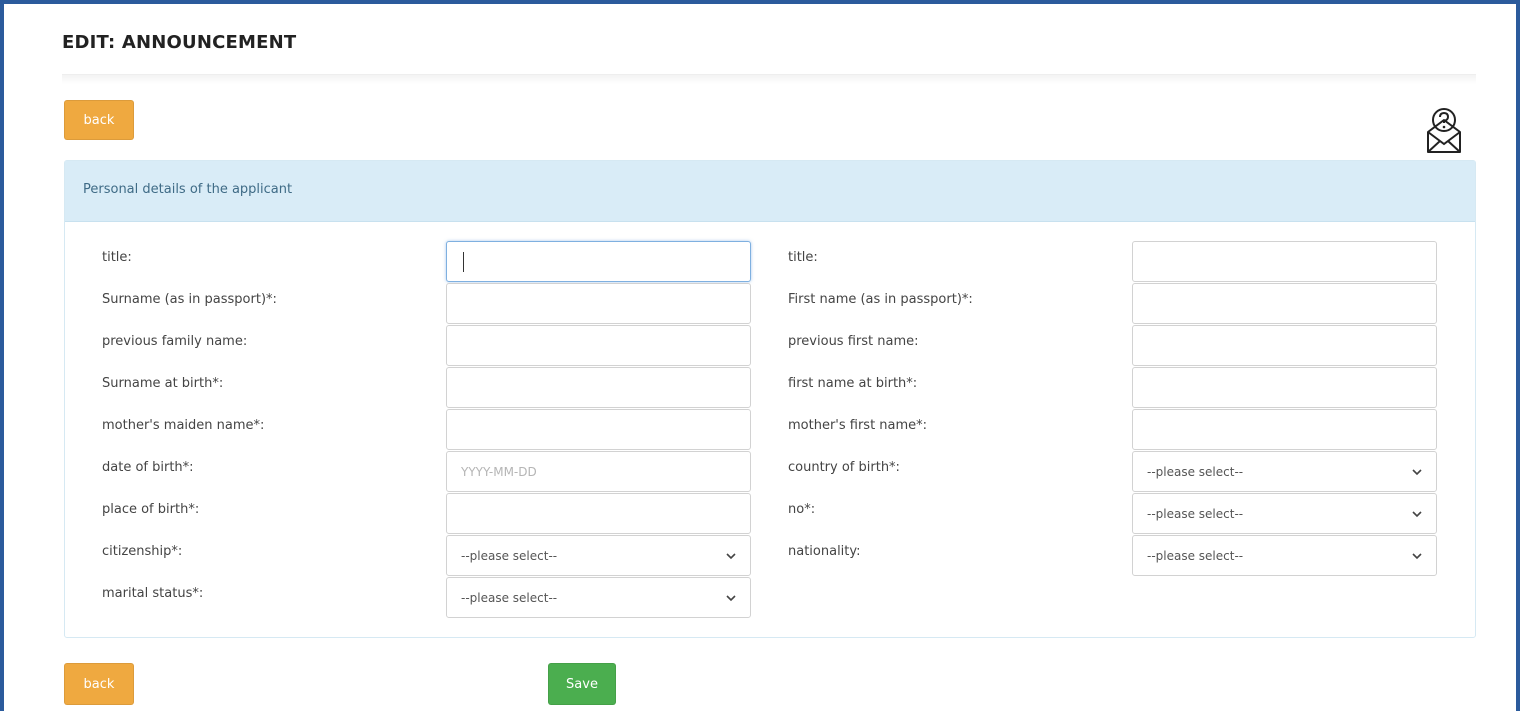 The image size is (1520, 711). Describe the element at coordinates (802, 509) in the screenshot. I see `label-no: no*:` at that location.